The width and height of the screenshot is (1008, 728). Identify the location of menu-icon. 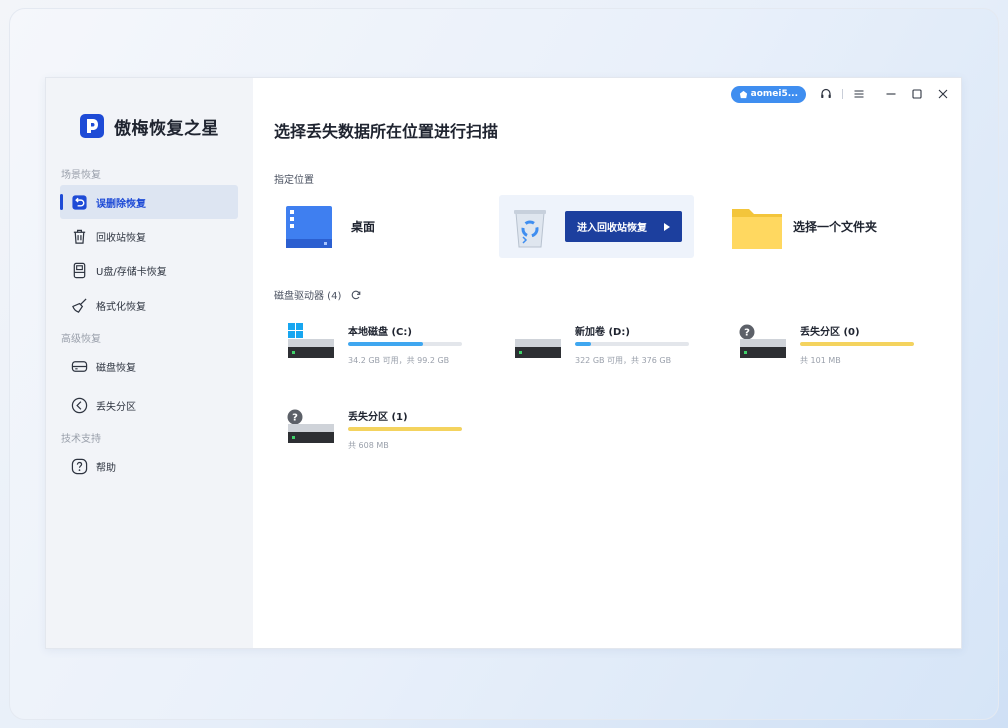
(859, 94).